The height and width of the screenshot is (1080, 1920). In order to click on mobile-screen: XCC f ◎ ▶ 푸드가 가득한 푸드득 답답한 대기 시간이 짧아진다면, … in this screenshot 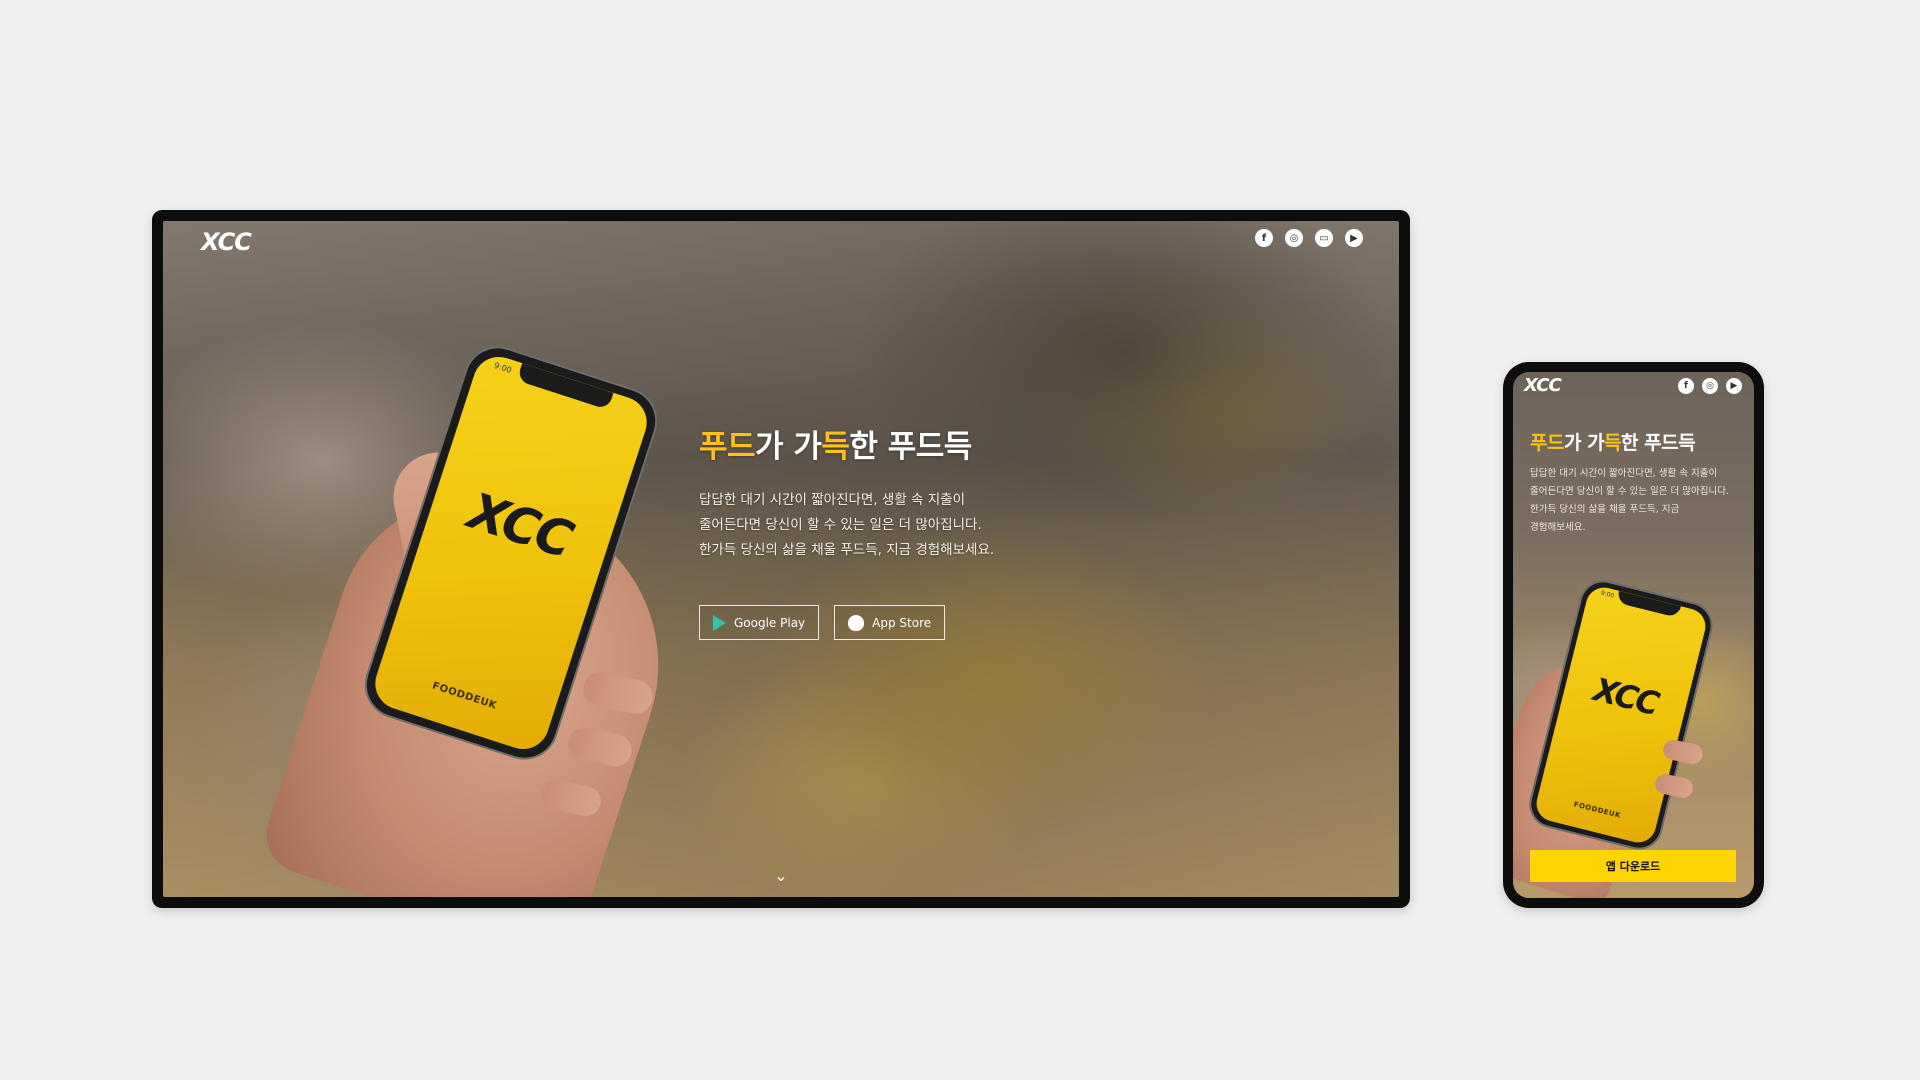, I will do `click(1633, 635)`.